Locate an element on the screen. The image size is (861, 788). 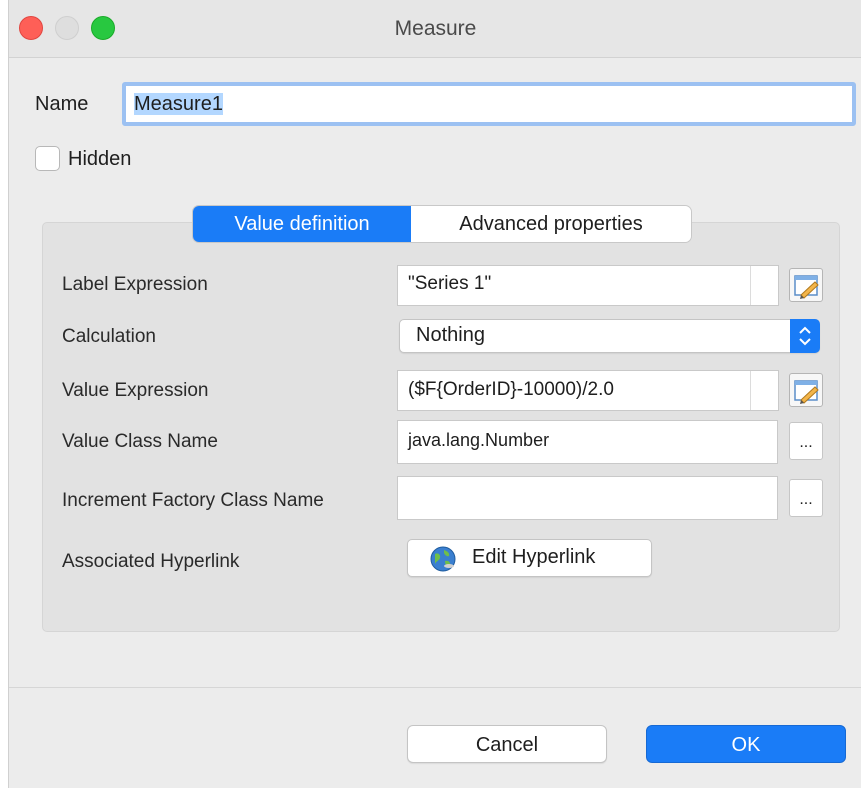
edit-hyperlink-button: Edit Hyperlink is located at coordinates (529, 558).